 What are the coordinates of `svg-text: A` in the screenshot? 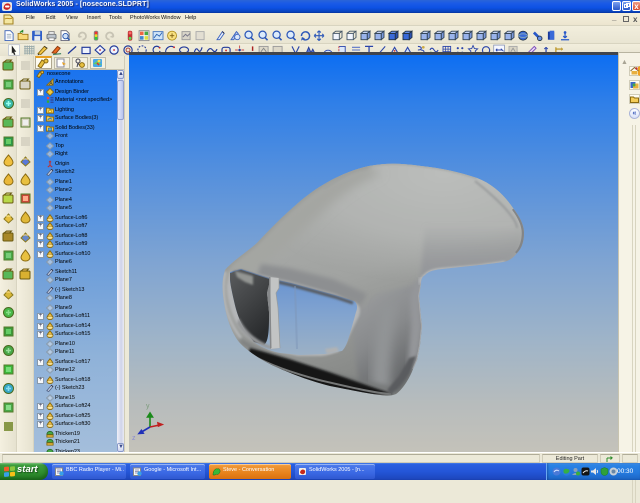 It's located at (51, 83).